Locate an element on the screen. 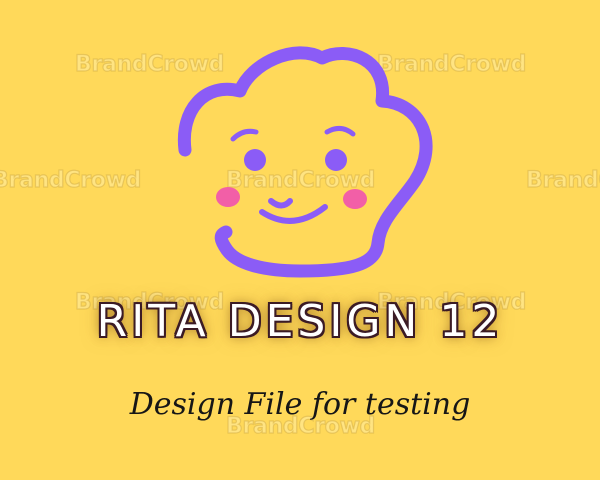  brand-title: RITA DESIGN 12 is located at coordinates (300, 321).